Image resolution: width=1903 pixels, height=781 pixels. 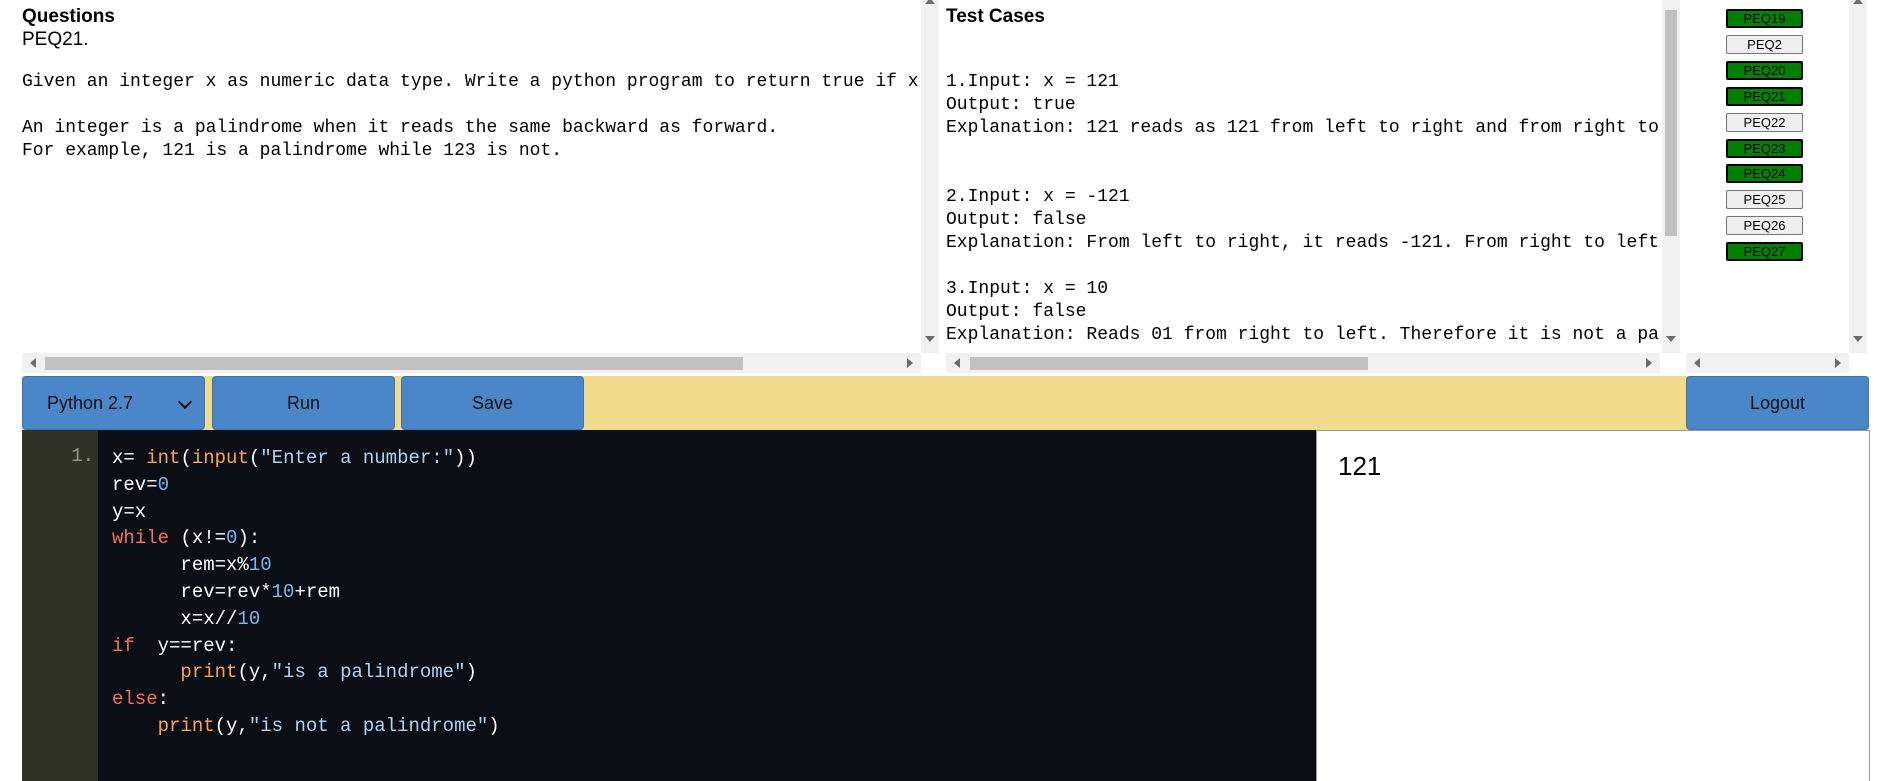 I want to click on problem-button-peq26: PEQ26, so click(x=1764, y=226).